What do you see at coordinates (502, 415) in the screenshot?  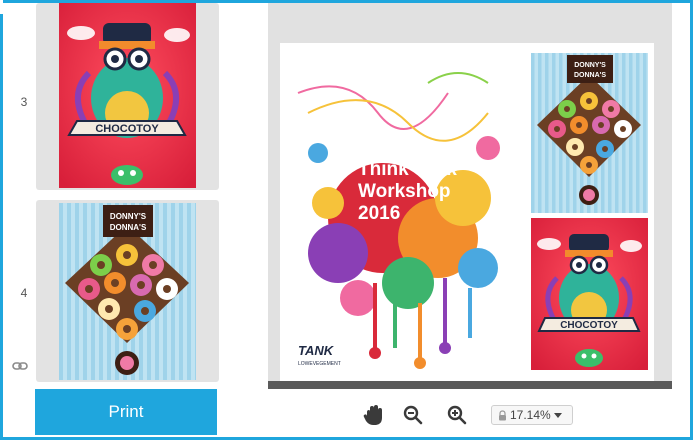 I see `lock-icon` at bounding box center [502, 415].